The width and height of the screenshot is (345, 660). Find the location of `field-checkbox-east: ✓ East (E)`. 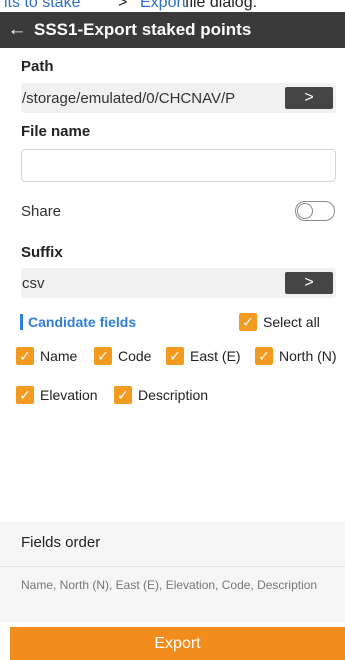

field-checkbox-east: ✓ East (E) is located at coordinates (203, 356).